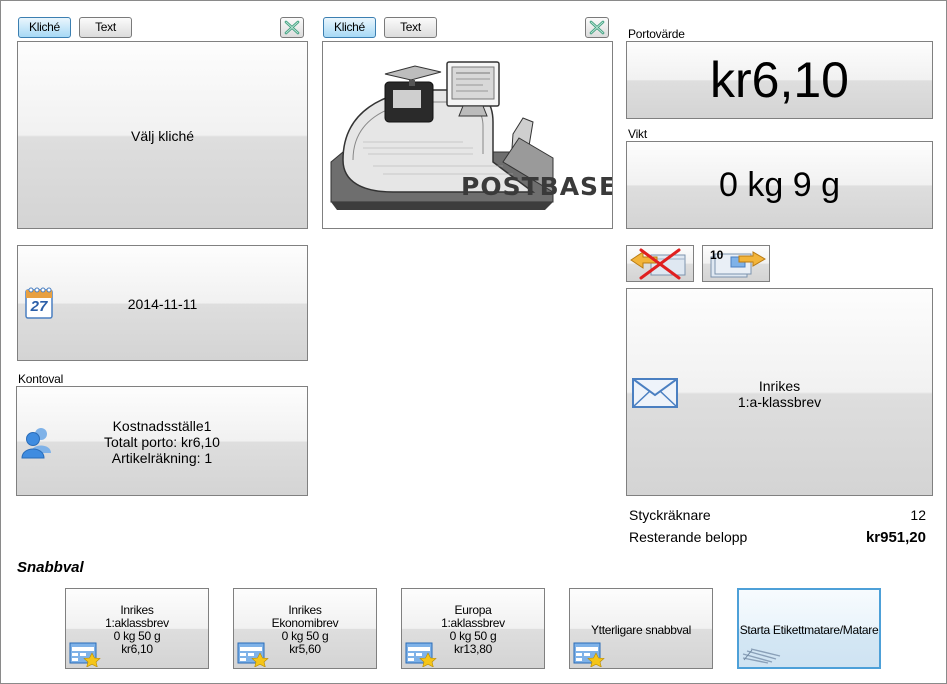 This screenshot has height=684, width=947. I want to click on postage-value-display: kr6,10, so click(779, 80).